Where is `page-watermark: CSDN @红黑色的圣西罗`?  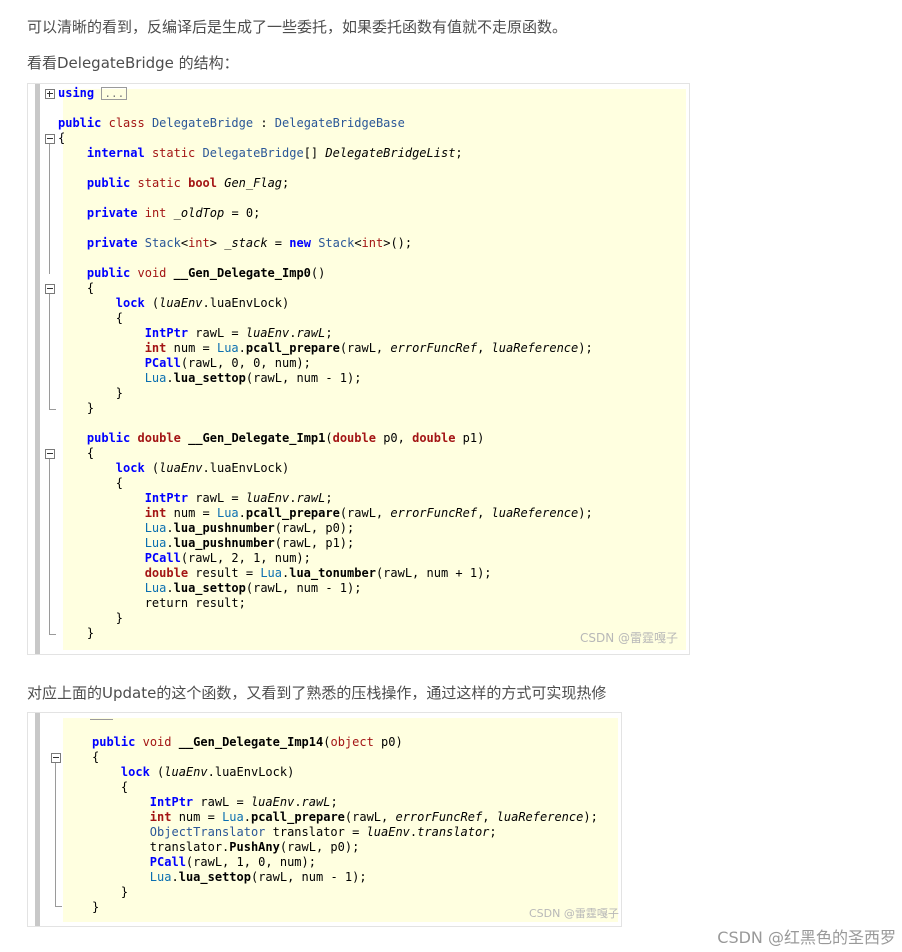
page-watermark: CSDN @红黑色的圣西罗 is located at coordinates (806, 937).